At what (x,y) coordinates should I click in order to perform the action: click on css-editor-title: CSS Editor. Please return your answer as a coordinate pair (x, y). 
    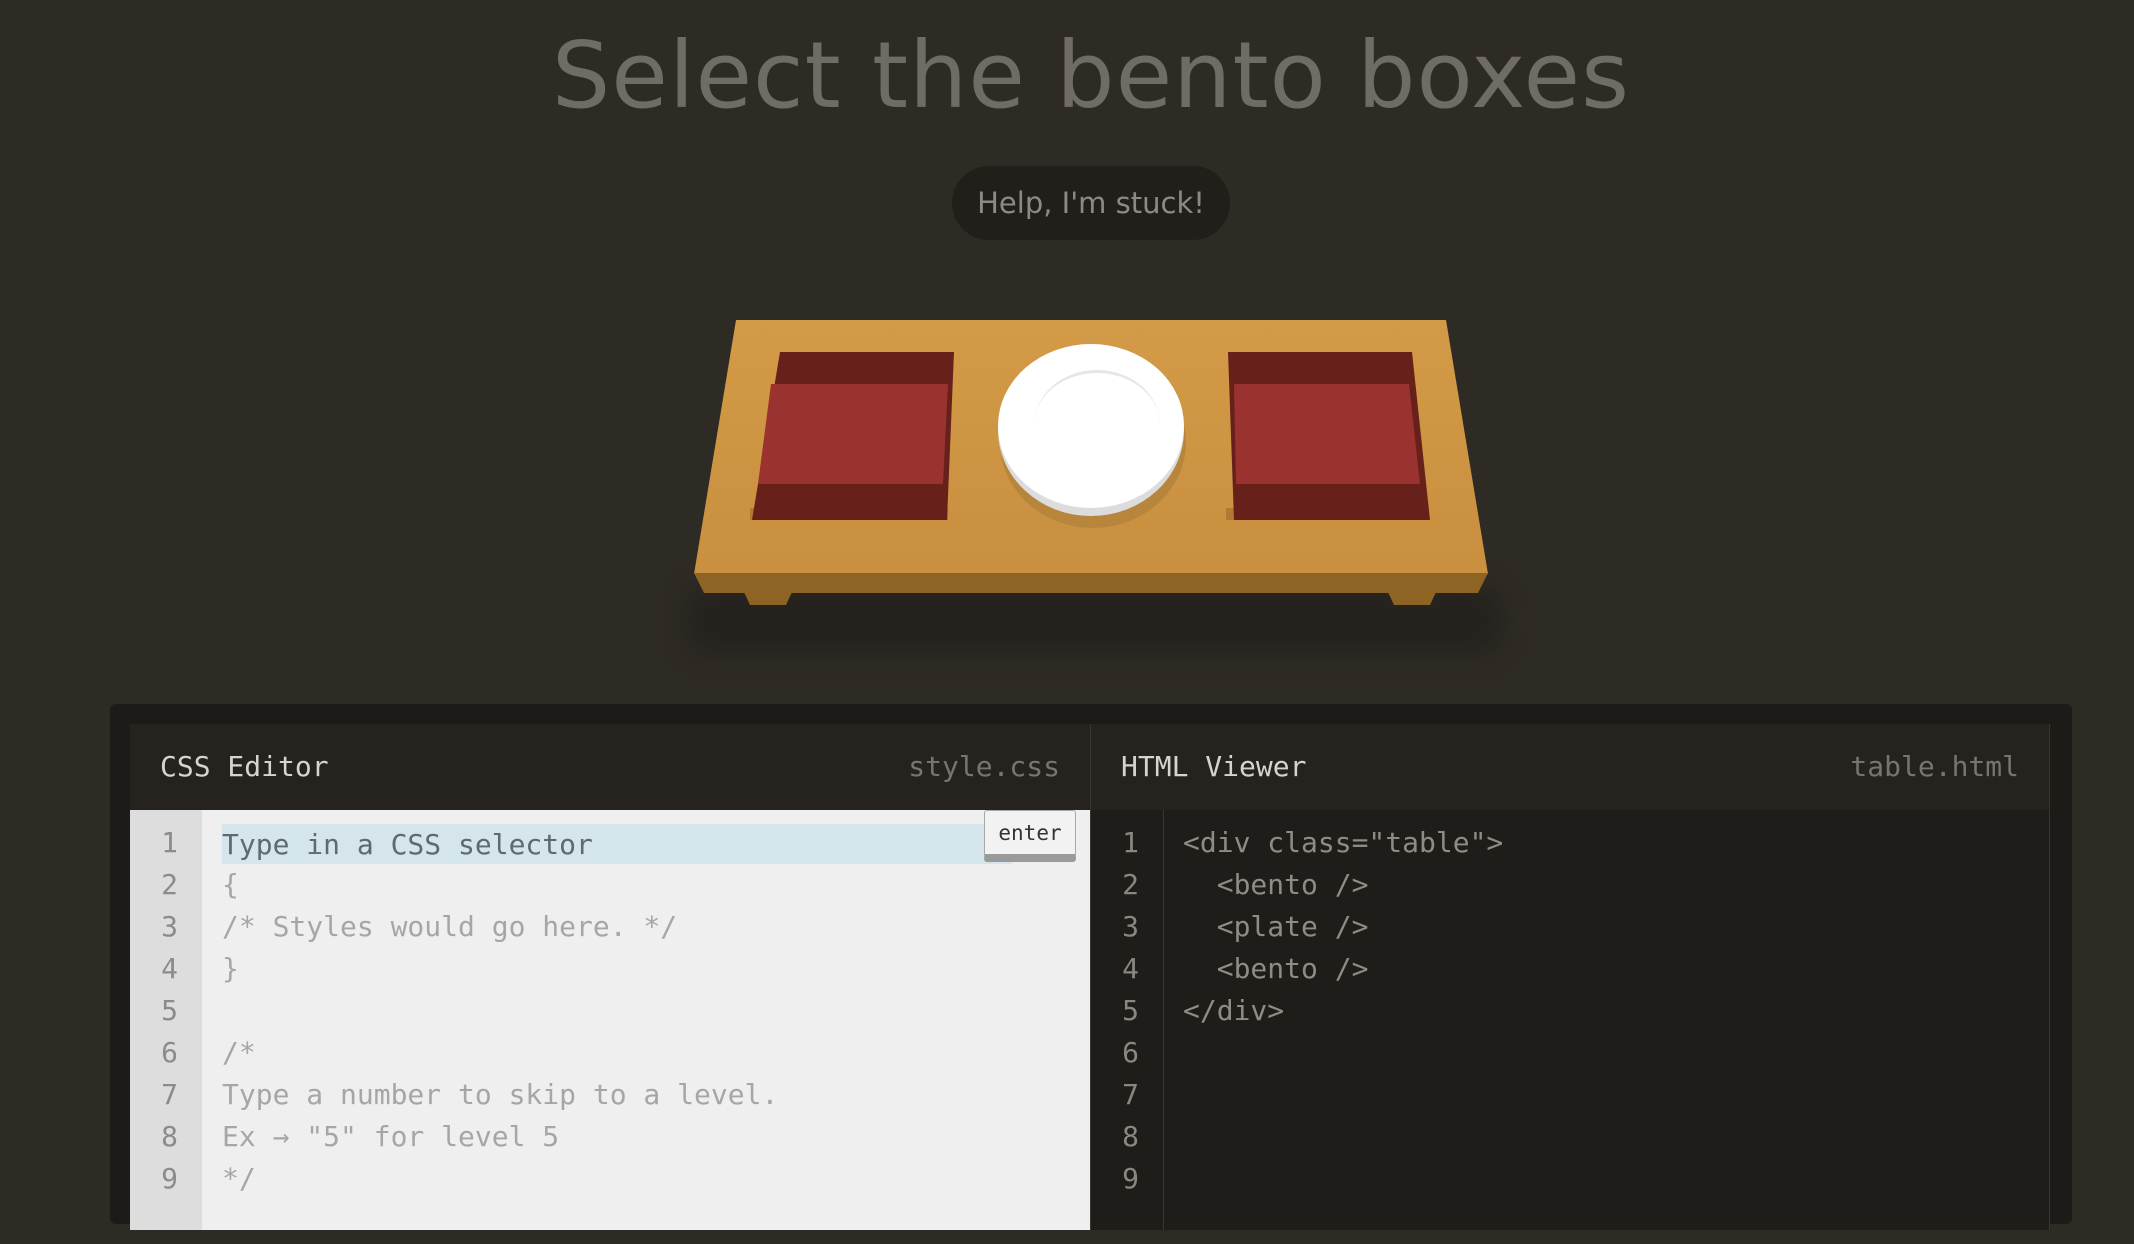
    Looking at the image, I should click on (244, 766).